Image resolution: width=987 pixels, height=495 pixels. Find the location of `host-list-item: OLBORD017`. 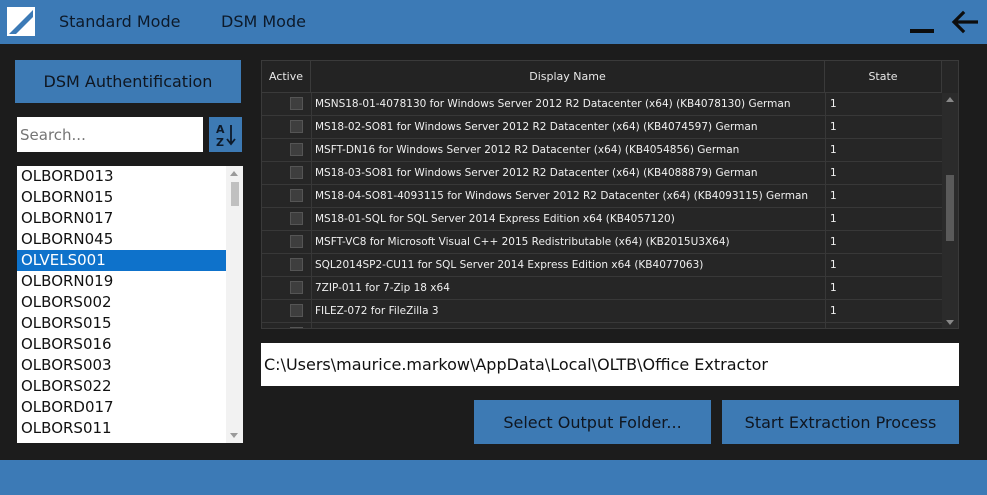

host-list-item: OLBORD017 is located at coordinates (121, 407).